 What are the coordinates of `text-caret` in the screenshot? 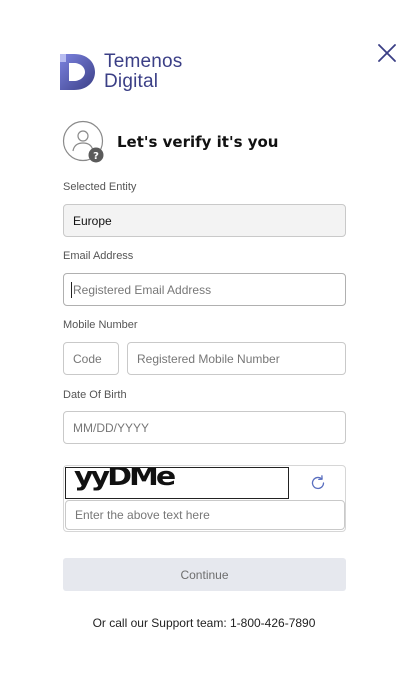 It's located at (71, 289).